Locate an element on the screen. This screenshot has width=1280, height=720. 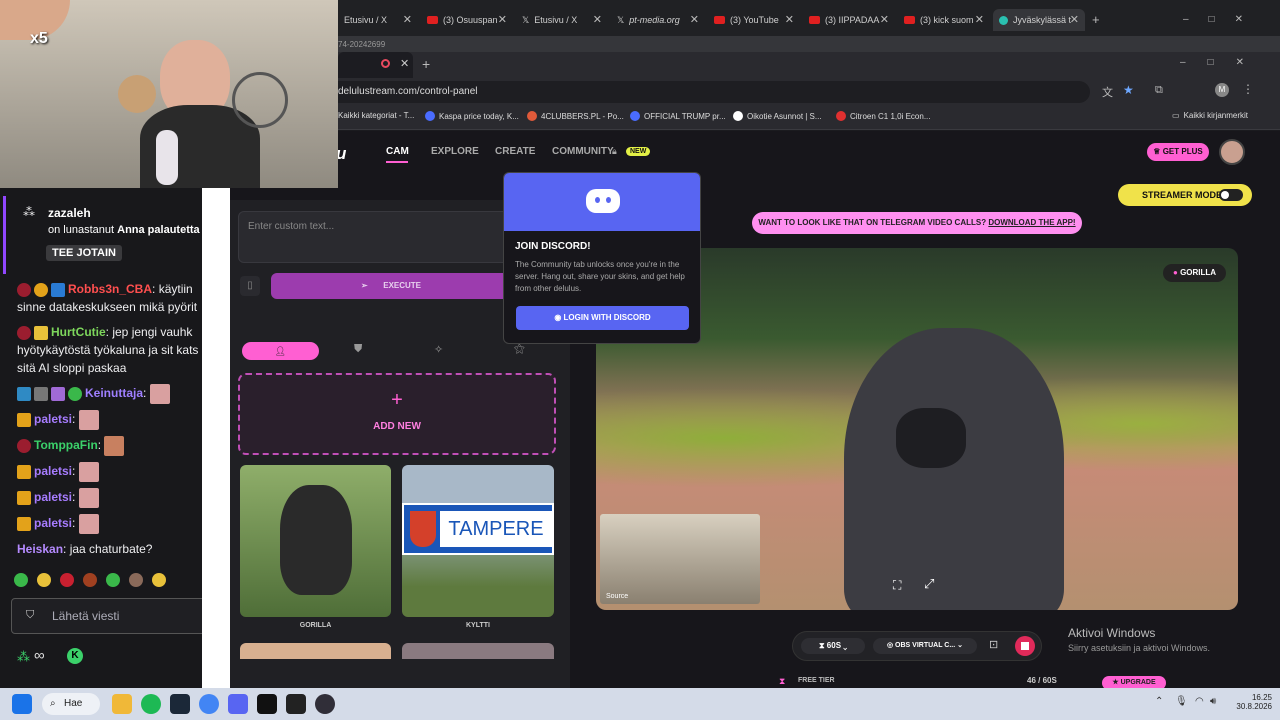
crop-icon: ⛶ is located at coordinates (897, 585).